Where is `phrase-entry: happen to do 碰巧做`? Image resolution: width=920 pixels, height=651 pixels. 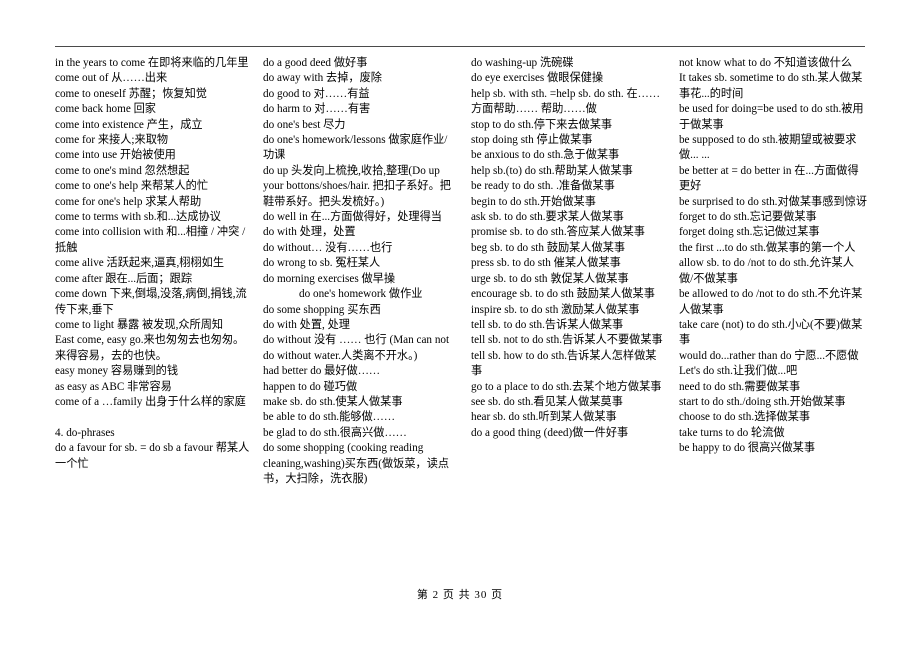 phrase-entry: happen to do 碰巧做 is located at coordinates (310, 386).